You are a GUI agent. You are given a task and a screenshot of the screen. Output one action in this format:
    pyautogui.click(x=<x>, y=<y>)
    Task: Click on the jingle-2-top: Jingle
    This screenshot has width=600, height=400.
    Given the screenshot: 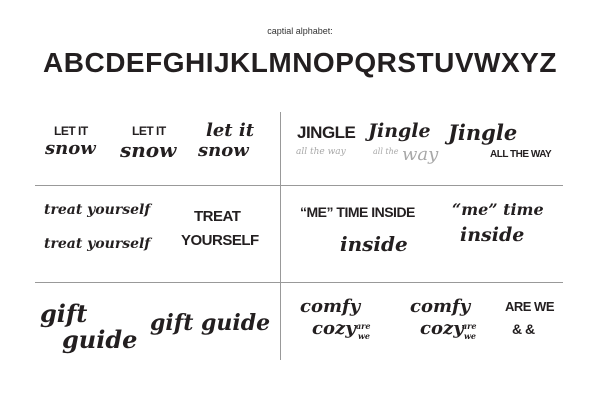 What is the action you would take?
    pyautogui.click(x=399, y=131)
    